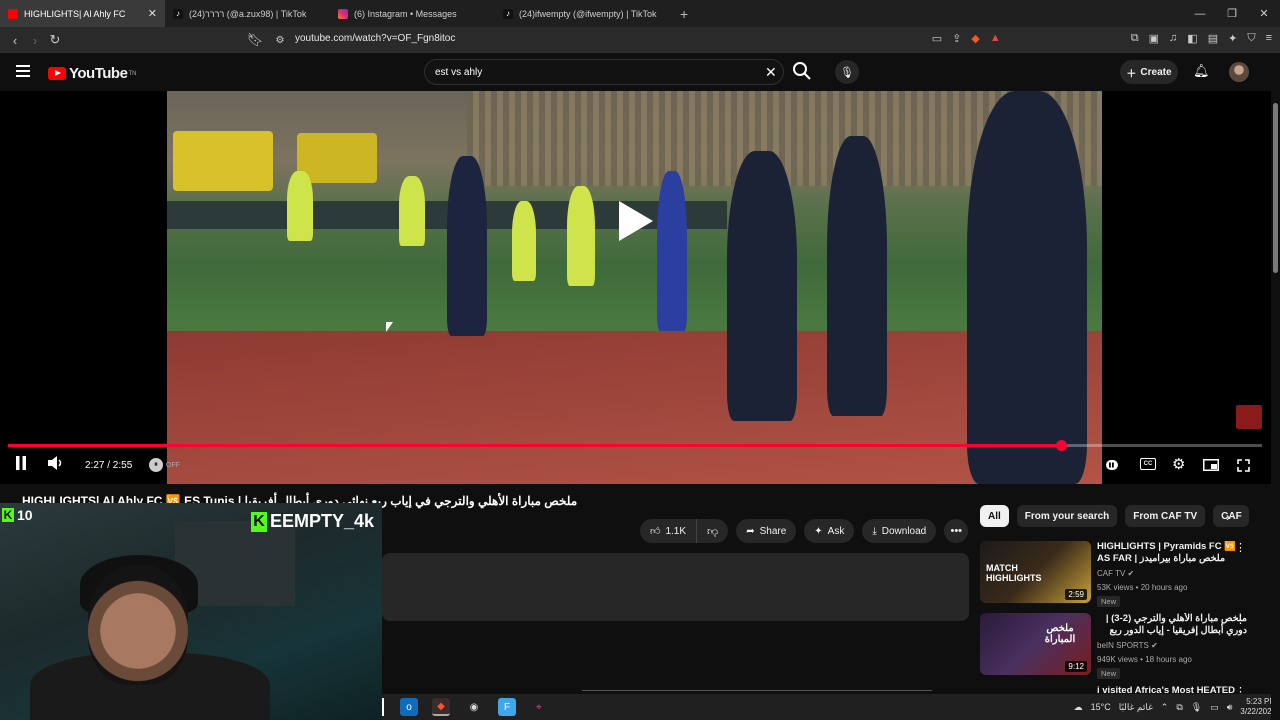  What do you see at coordinates (1179, 707) in the screenshot?
I see `tray-app-icon: ⧉` at bounding box center [1179, 707].